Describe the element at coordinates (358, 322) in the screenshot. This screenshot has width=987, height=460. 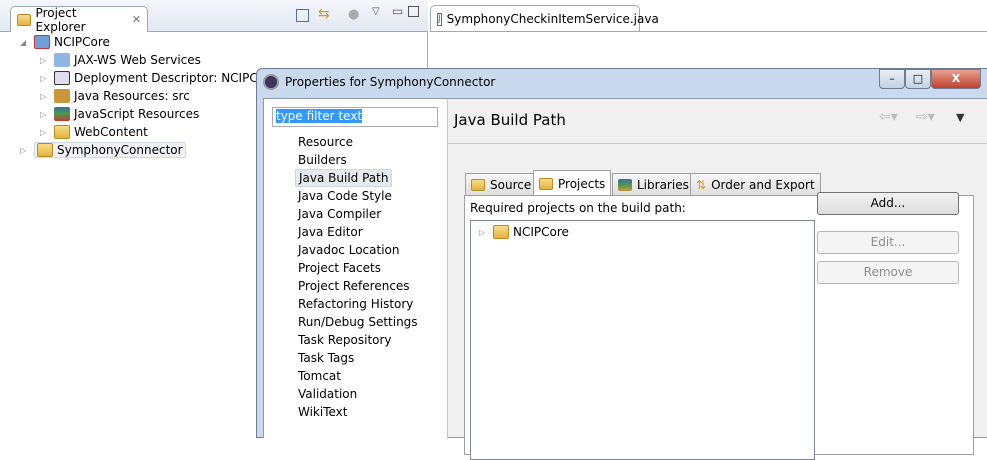
I see `nav-run-debug-settings: Run/Debug Settings` at that location.